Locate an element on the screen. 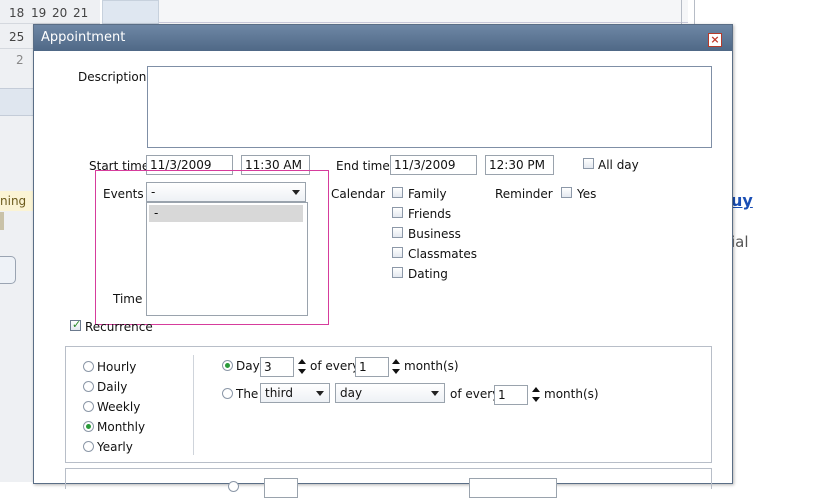 This screenshot has width=815, height=498. background-day-number: 19 is located at coordinates (38, 13).